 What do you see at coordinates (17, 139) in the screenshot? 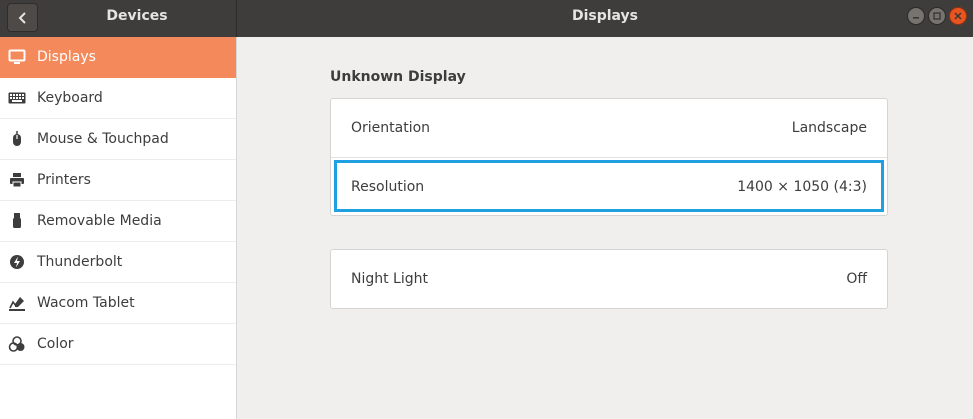
I see `mouse-icon` at bounding box center [17, 139].